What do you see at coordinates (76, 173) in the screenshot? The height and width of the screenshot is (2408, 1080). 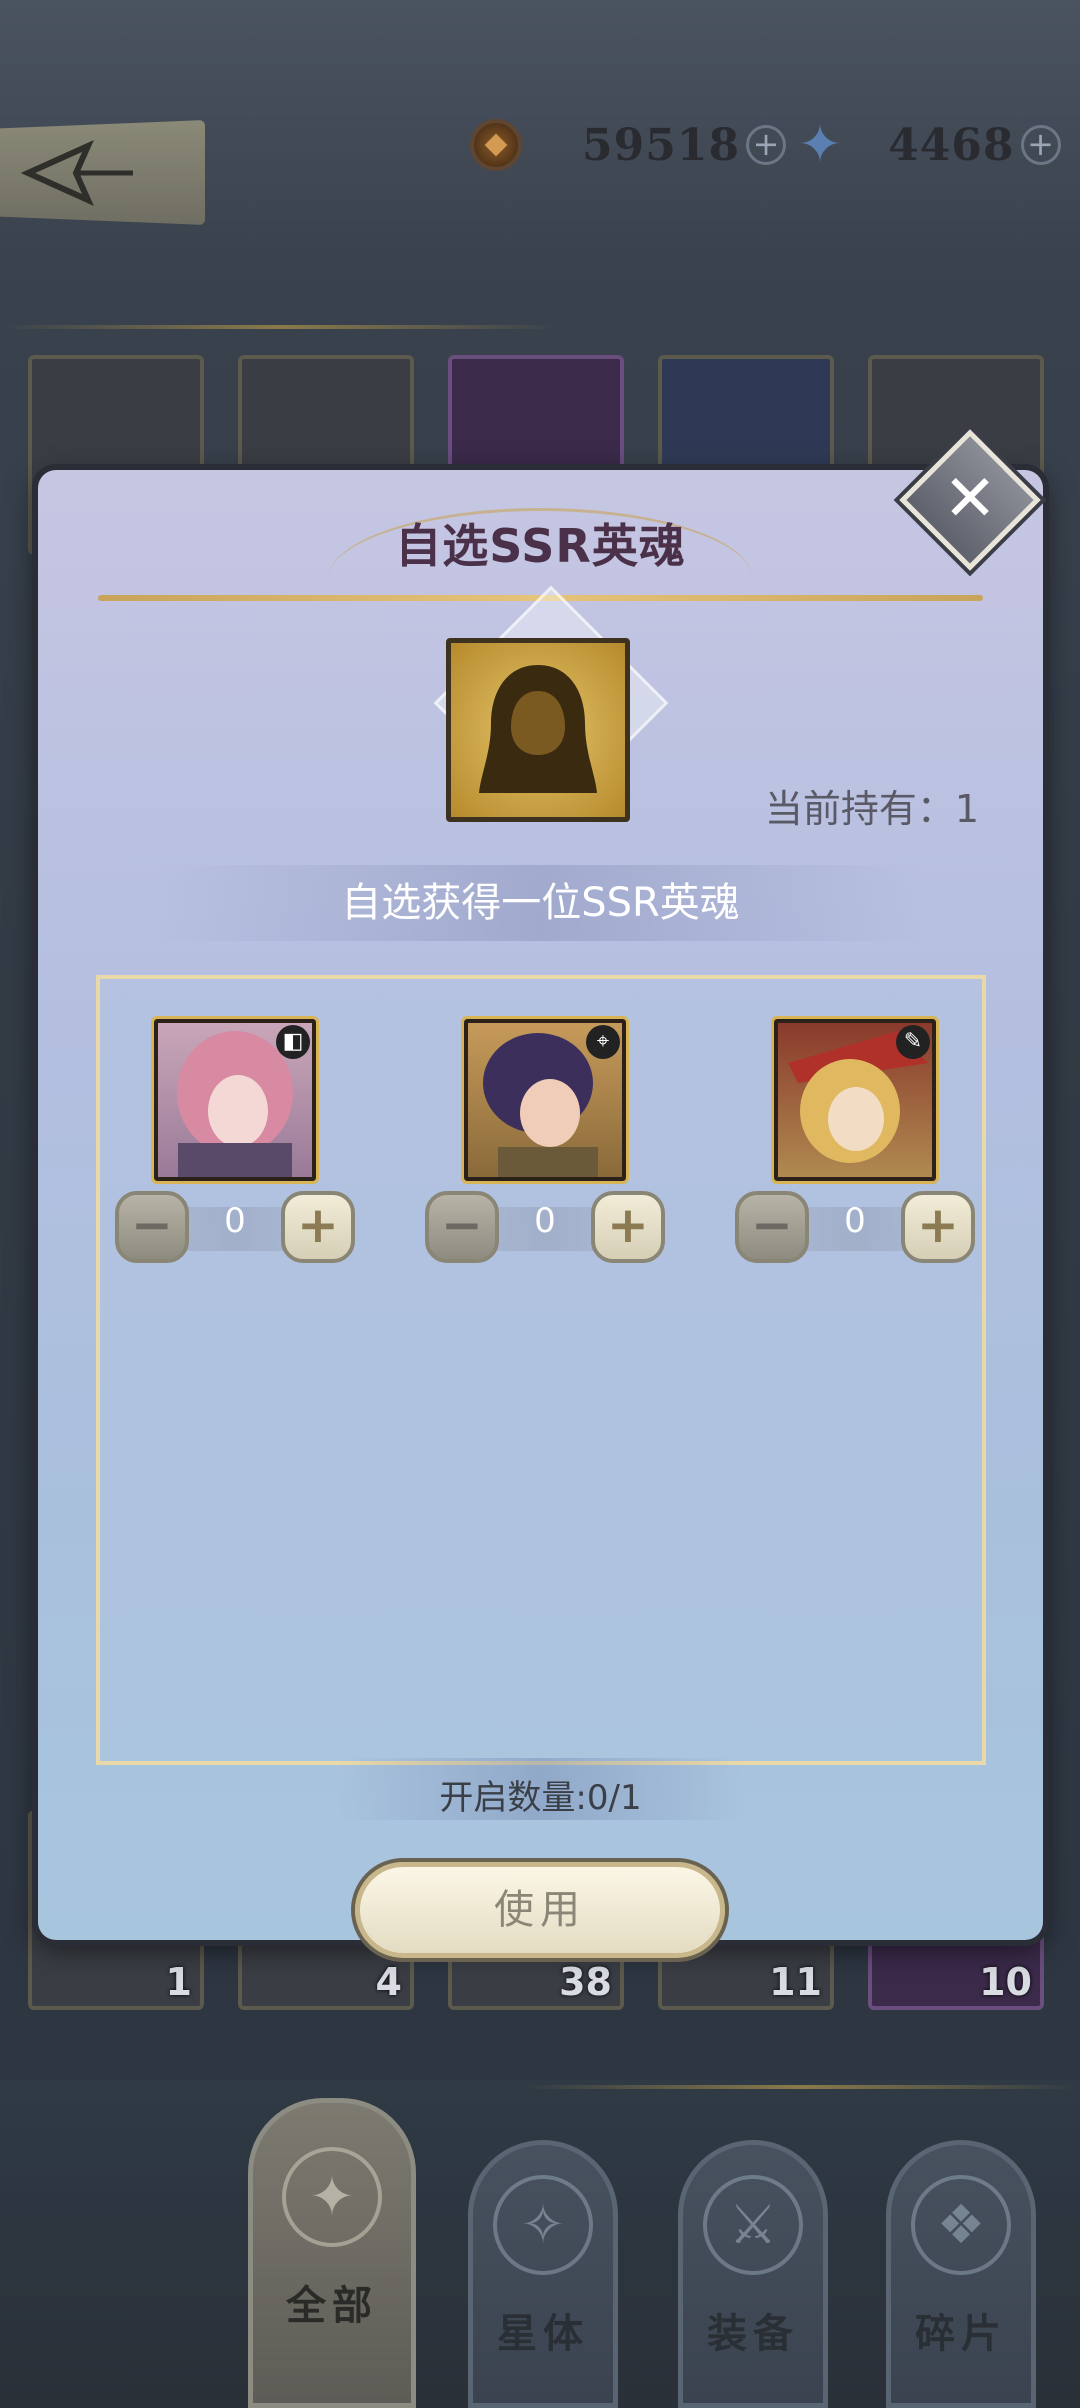 I see `back-arrow-icon` at bounding box center [76, 173].